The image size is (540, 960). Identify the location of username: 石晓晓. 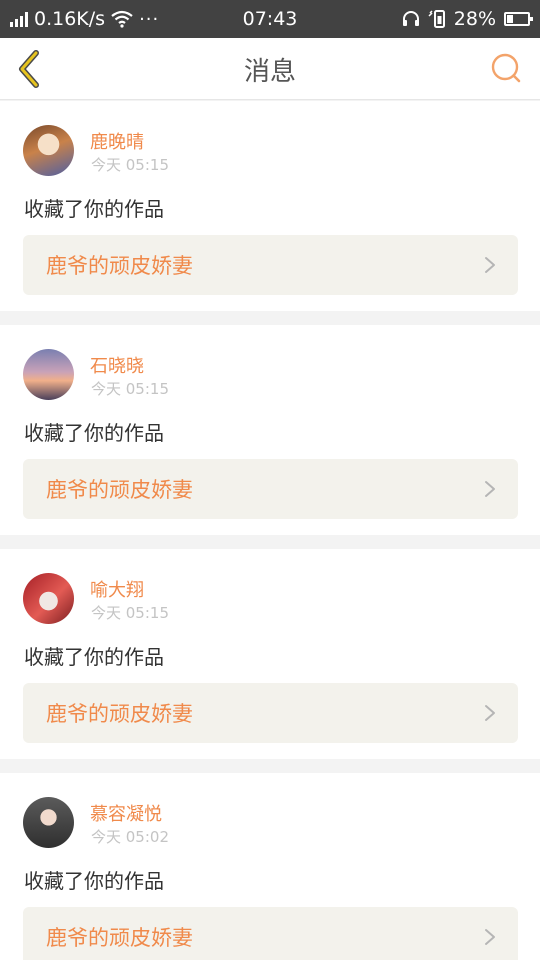
(117, 365).